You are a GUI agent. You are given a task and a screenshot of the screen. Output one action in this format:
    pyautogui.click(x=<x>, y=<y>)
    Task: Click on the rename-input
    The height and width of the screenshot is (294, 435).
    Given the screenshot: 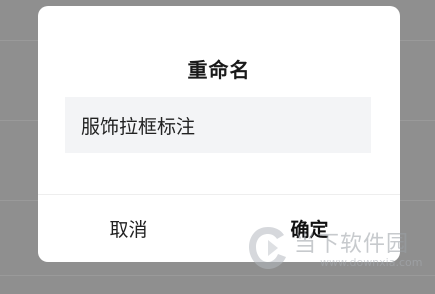 What is the action you would take?
    pyautogui.click(x=218, y=125)
    